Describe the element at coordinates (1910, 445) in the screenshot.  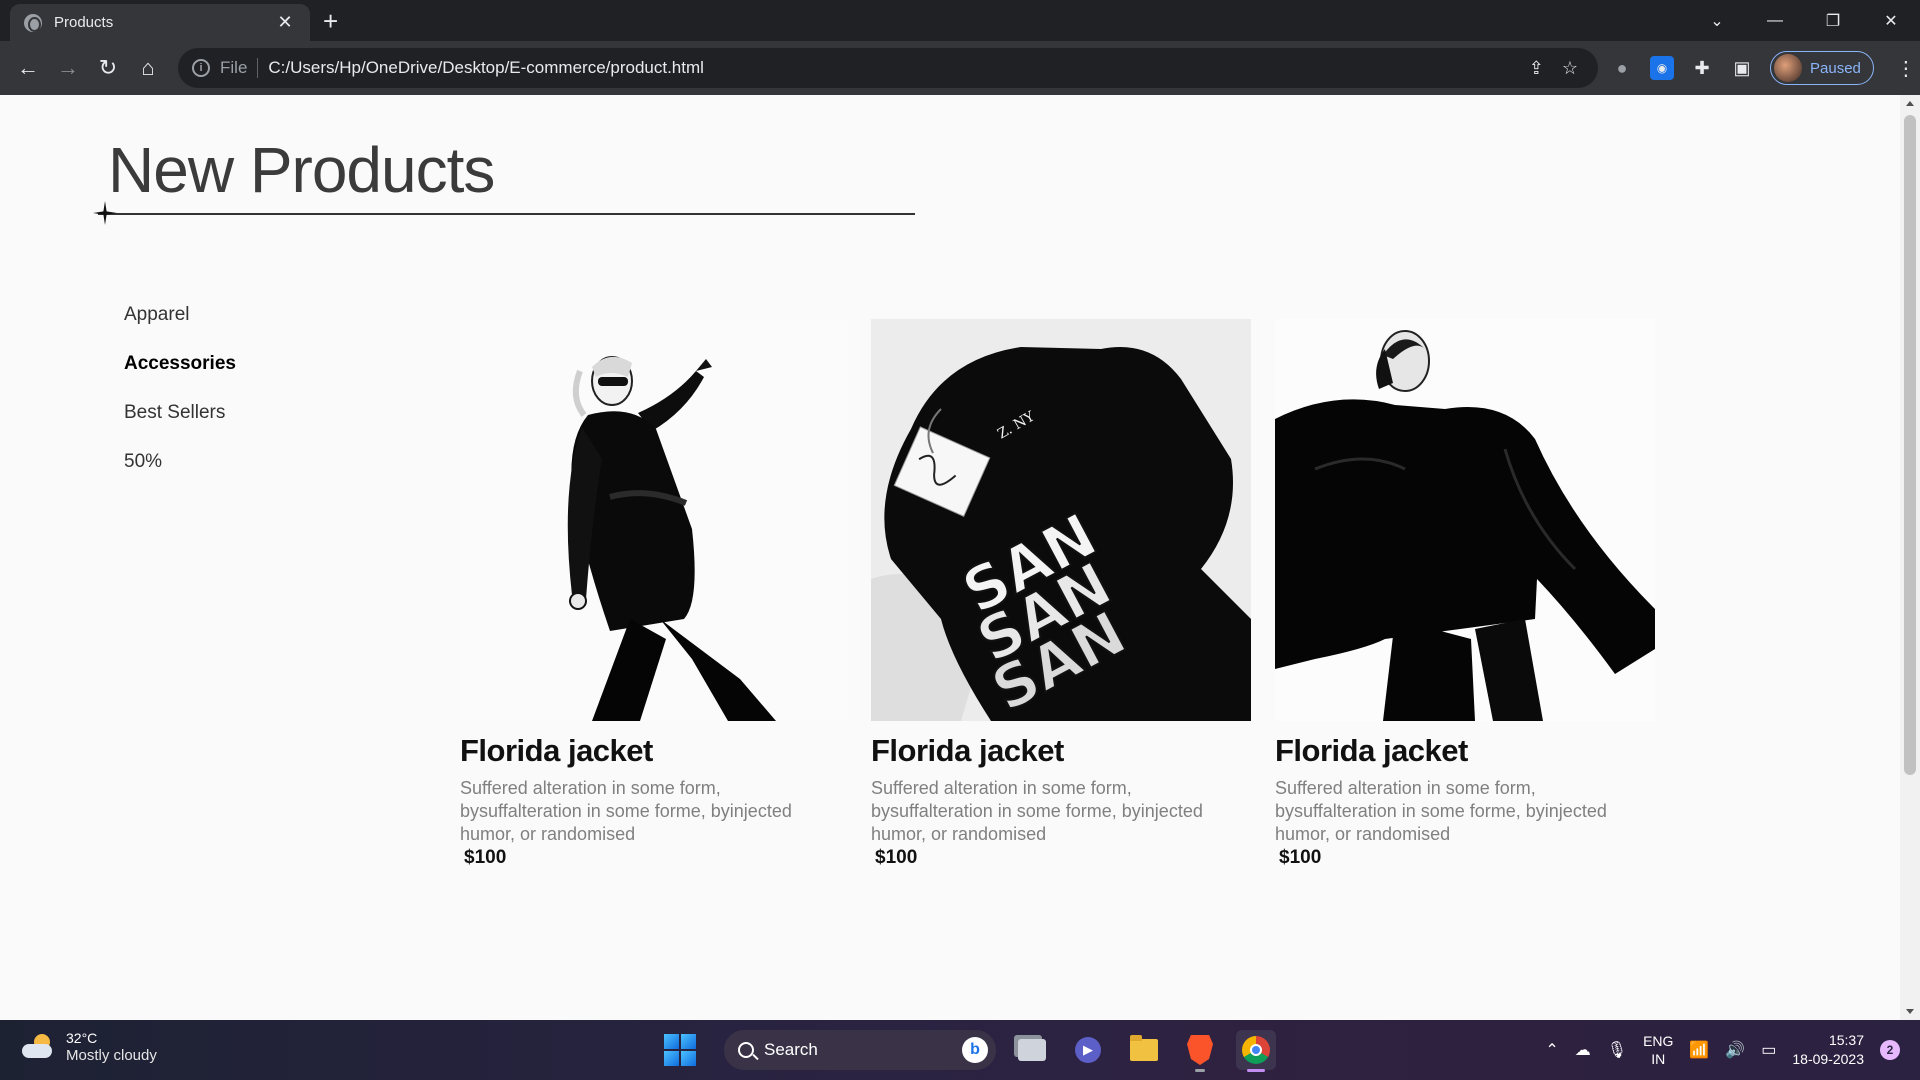
I see `scrollbar-thumb` at that location.